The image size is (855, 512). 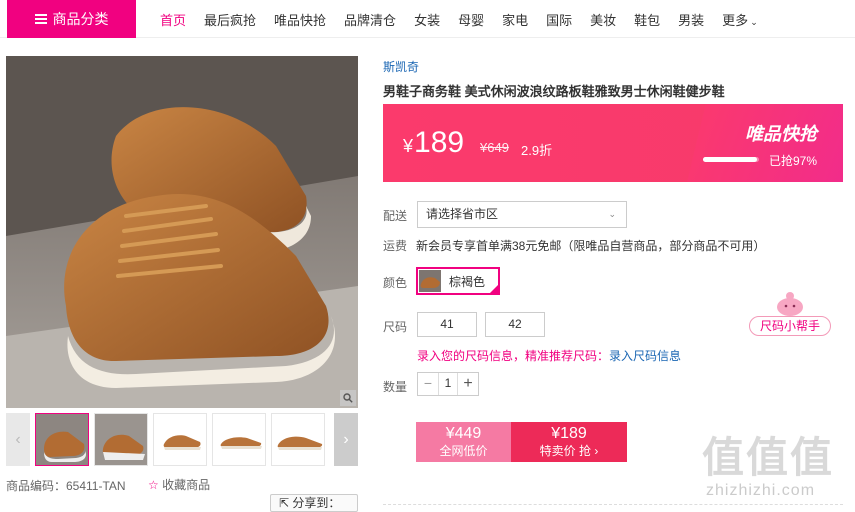 What do you see at coordinates (430, 281) in the screenshot?
I see `color-swatch` at bounding box center [430, 281].